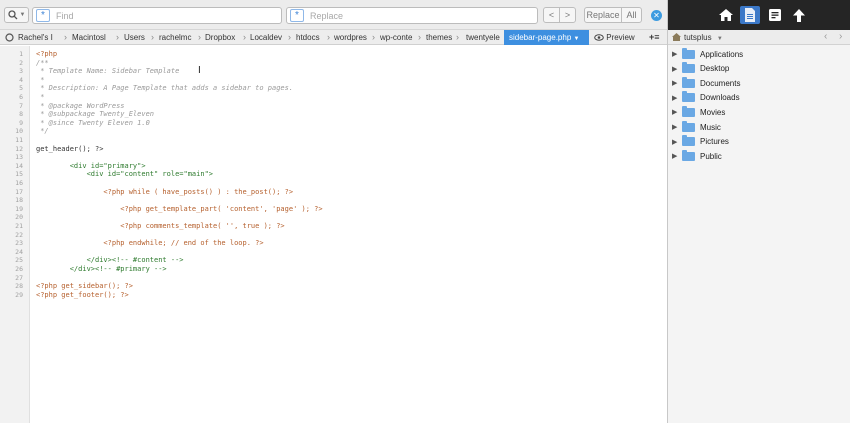  Describe the element at coordinates (12, 15) in the screenshot. I see `search-icon` at that location.